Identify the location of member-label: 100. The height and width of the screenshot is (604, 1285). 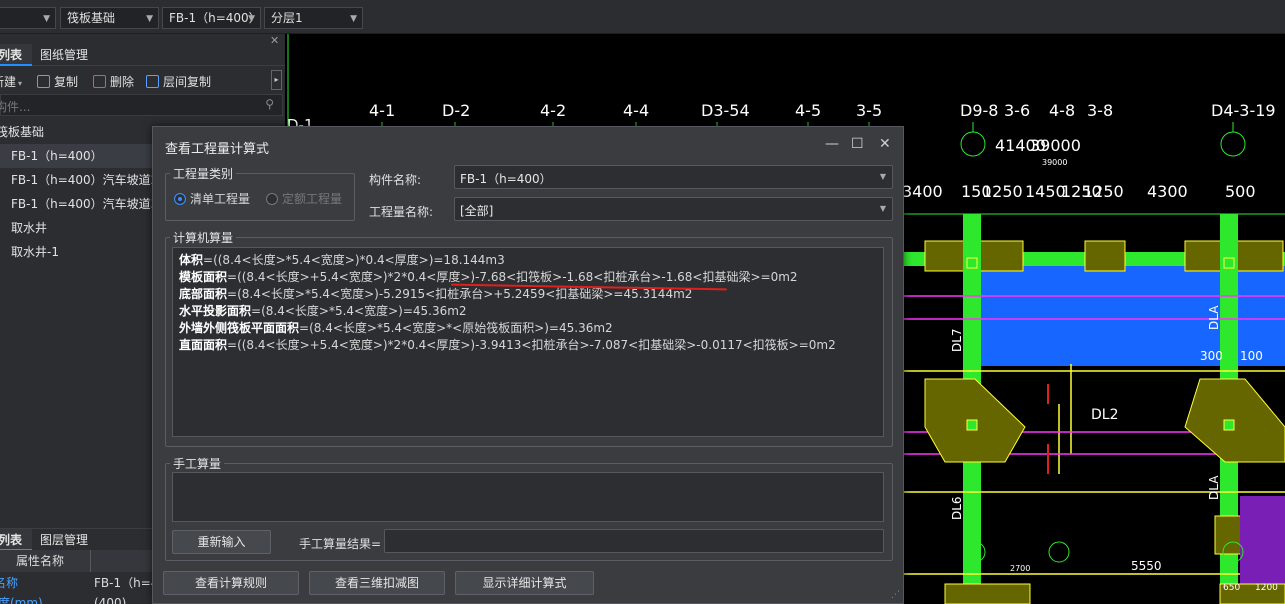
(1251, 356).